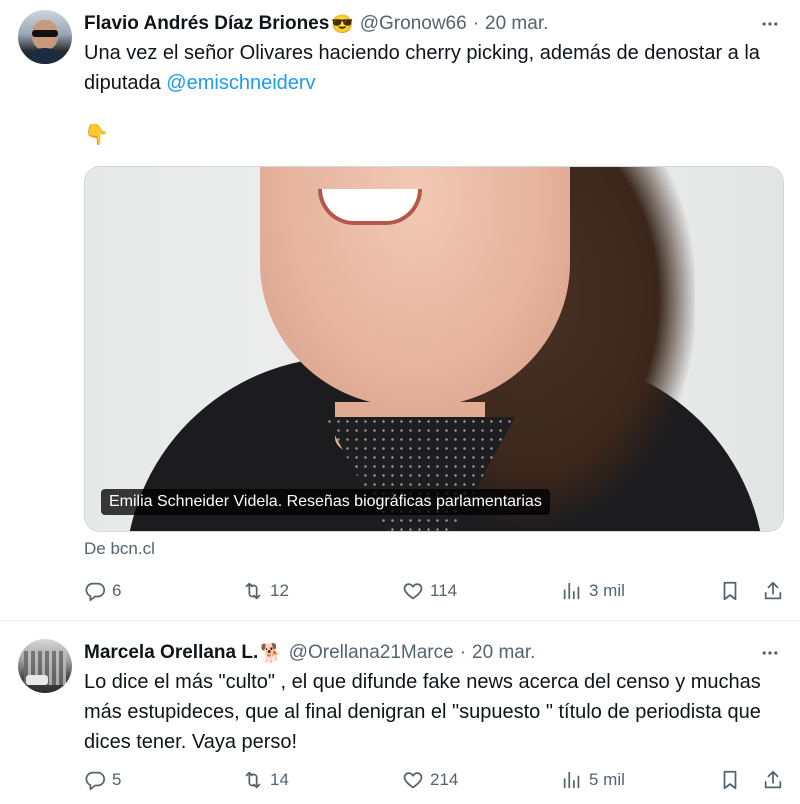 The image size is (800, 804). I want to click on like-button: 114, so click(429, 591).